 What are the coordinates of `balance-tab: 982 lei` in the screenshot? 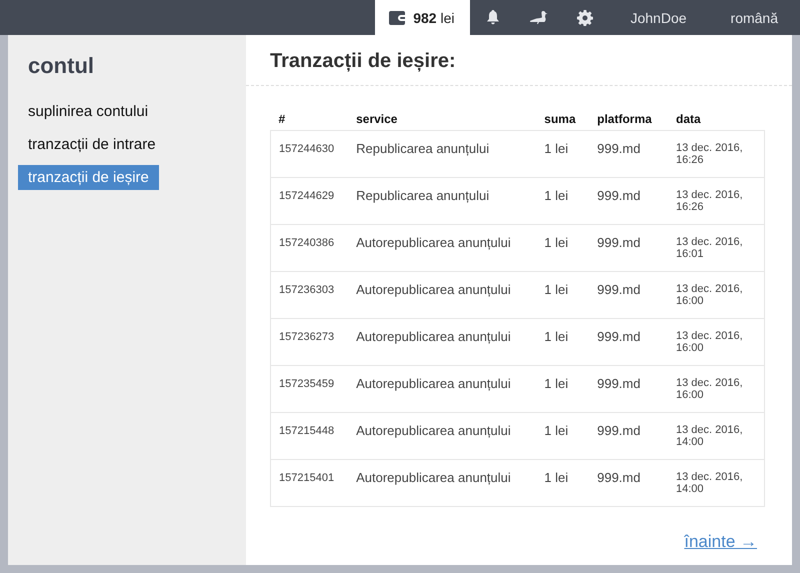 It's located at (422, 17).